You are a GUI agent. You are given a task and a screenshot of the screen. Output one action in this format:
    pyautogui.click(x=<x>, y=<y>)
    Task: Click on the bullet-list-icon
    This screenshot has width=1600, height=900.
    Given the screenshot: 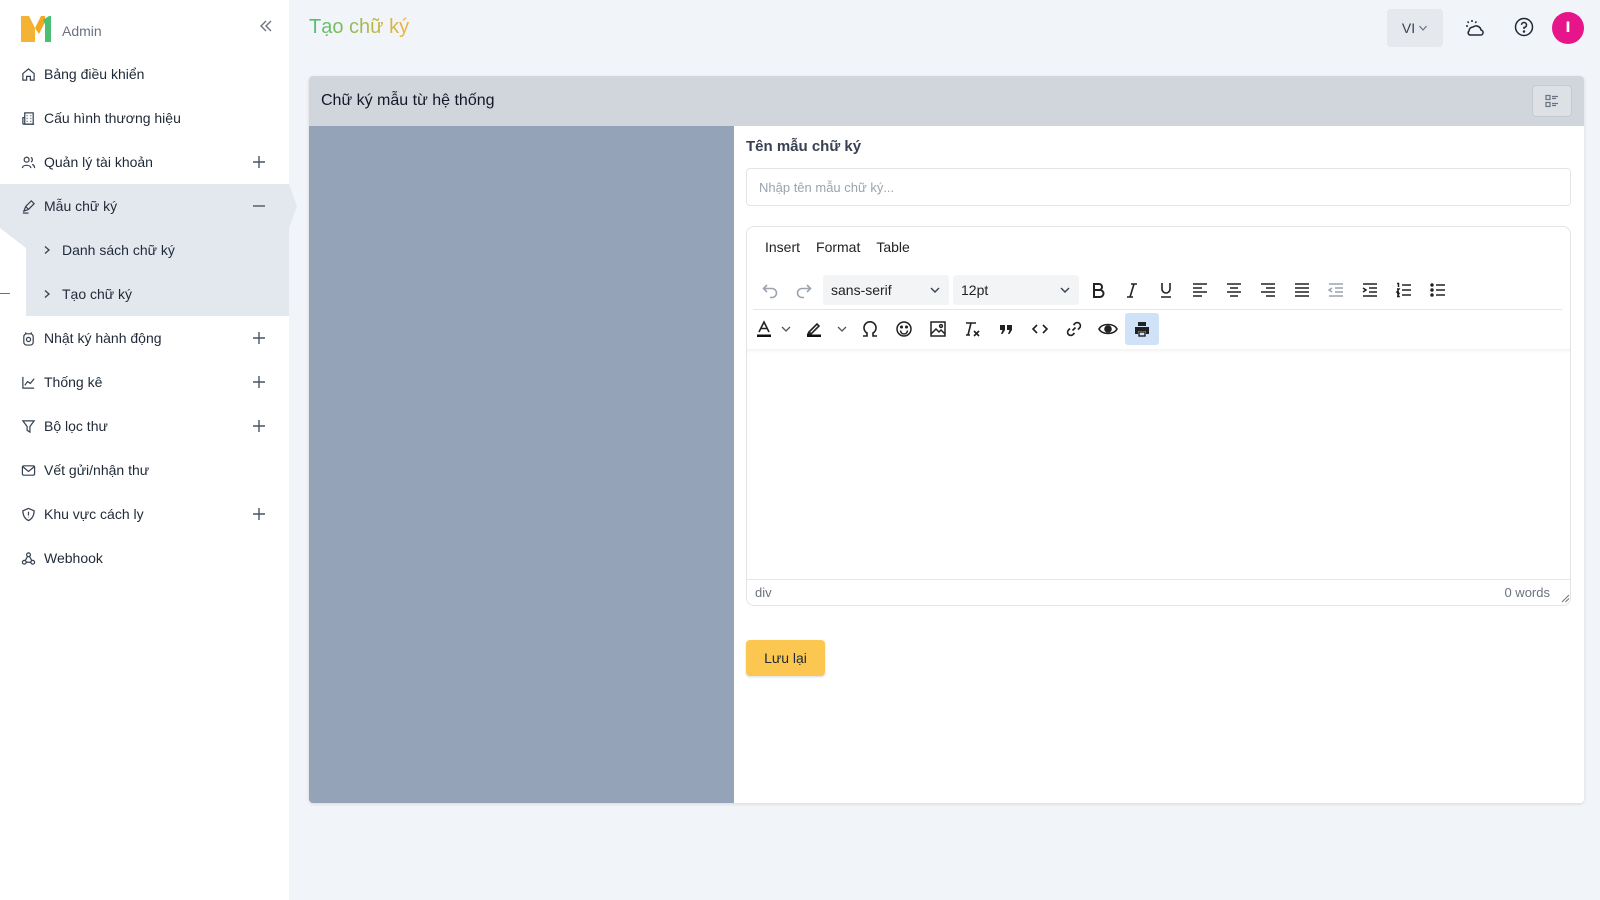 What is the action you would take?
    pyautogui.click(x=1437, y=290)
    